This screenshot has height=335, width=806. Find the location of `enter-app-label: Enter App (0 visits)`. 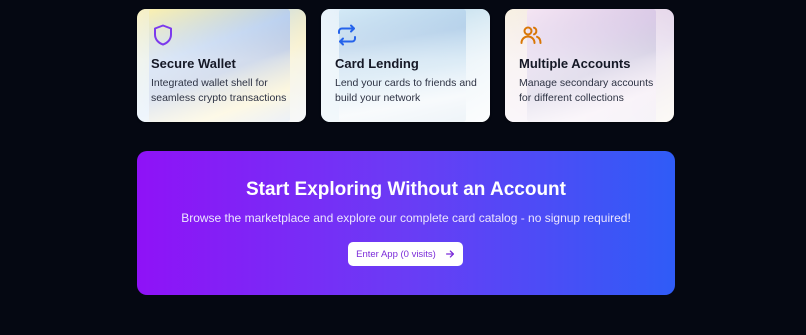

enter-app-label: Enter App (0 visits) is located at coordinates (396, 254).